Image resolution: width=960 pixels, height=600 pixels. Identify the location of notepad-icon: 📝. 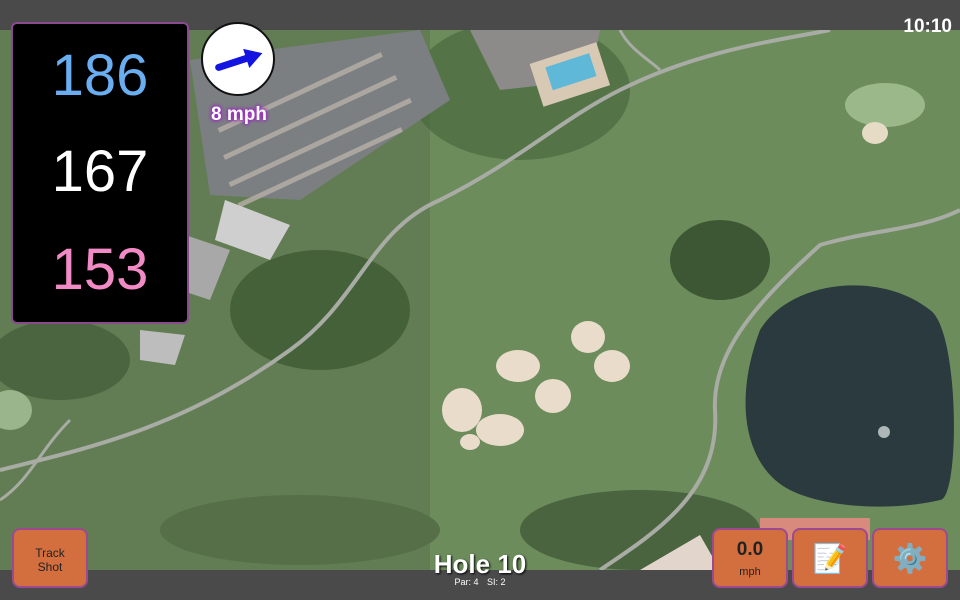
(830, 558).